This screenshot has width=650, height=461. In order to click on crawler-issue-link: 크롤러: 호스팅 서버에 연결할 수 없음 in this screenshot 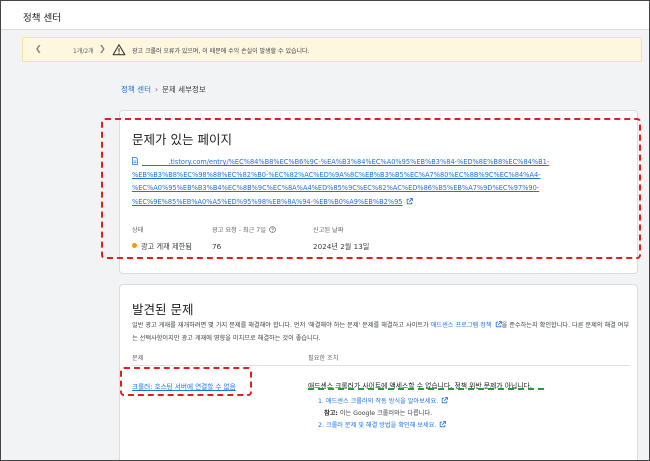, I will do `click(184, 386)`.